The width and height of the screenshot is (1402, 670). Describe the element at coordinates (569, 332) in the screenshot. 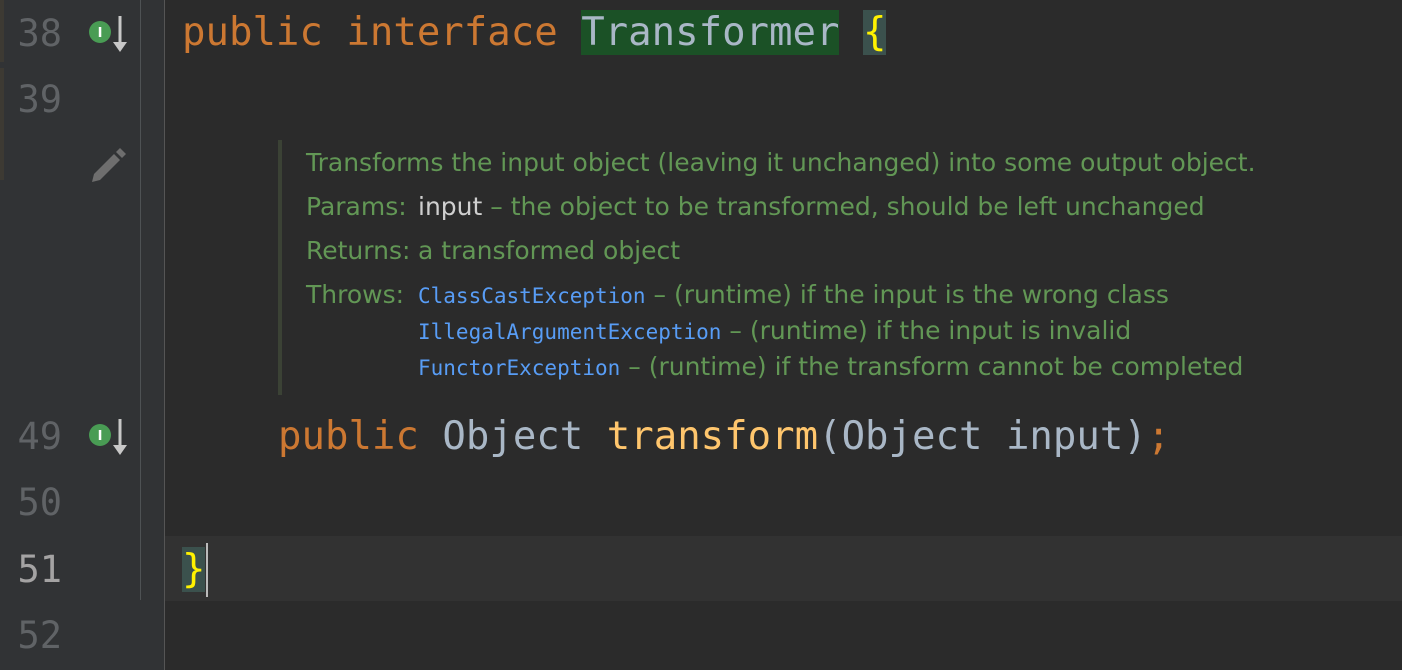

I see `doc-exception-link: IllegalArgumentException` at that location.